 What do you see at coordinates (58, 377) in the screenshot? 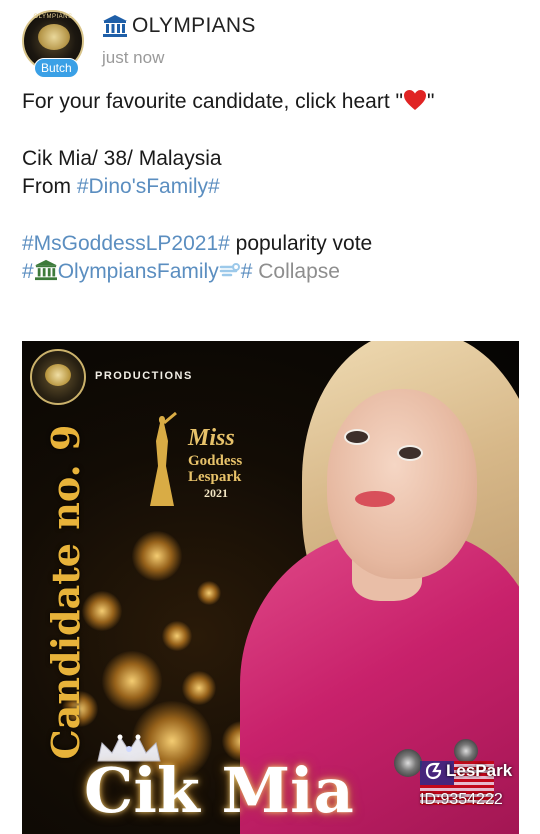
I see `olympians-logo` at bounding box center [58, 377].